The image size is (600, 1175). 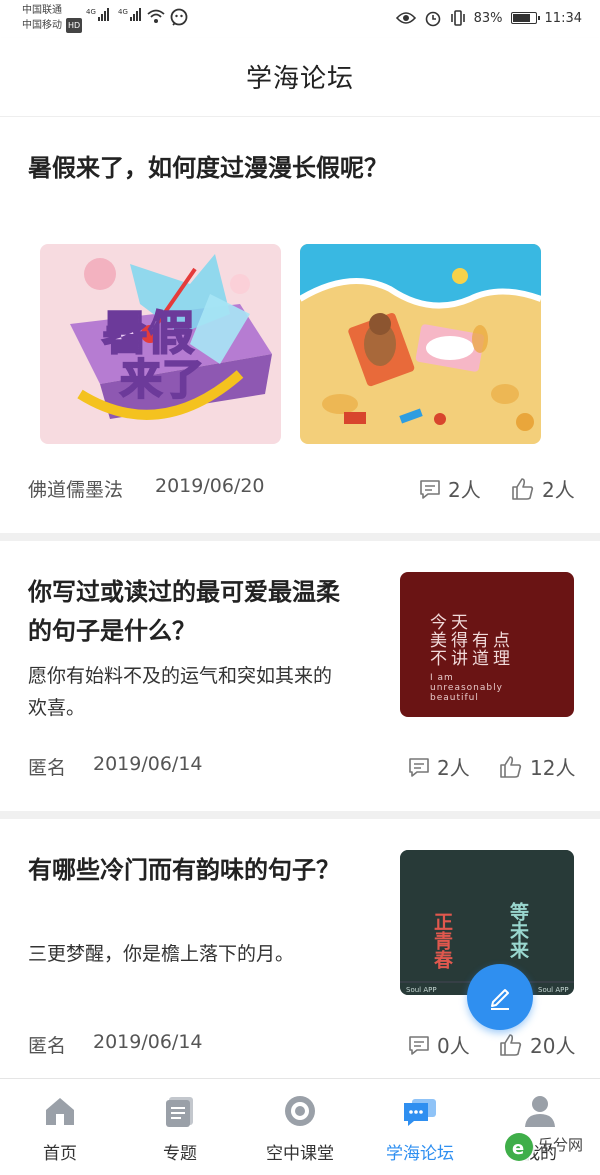 What do you see at coordinates (184, 592) in the screenshot?
I see `post-title-line-1: 你写过或读过的最可爱最温柔` at bounding box center [184, 592].